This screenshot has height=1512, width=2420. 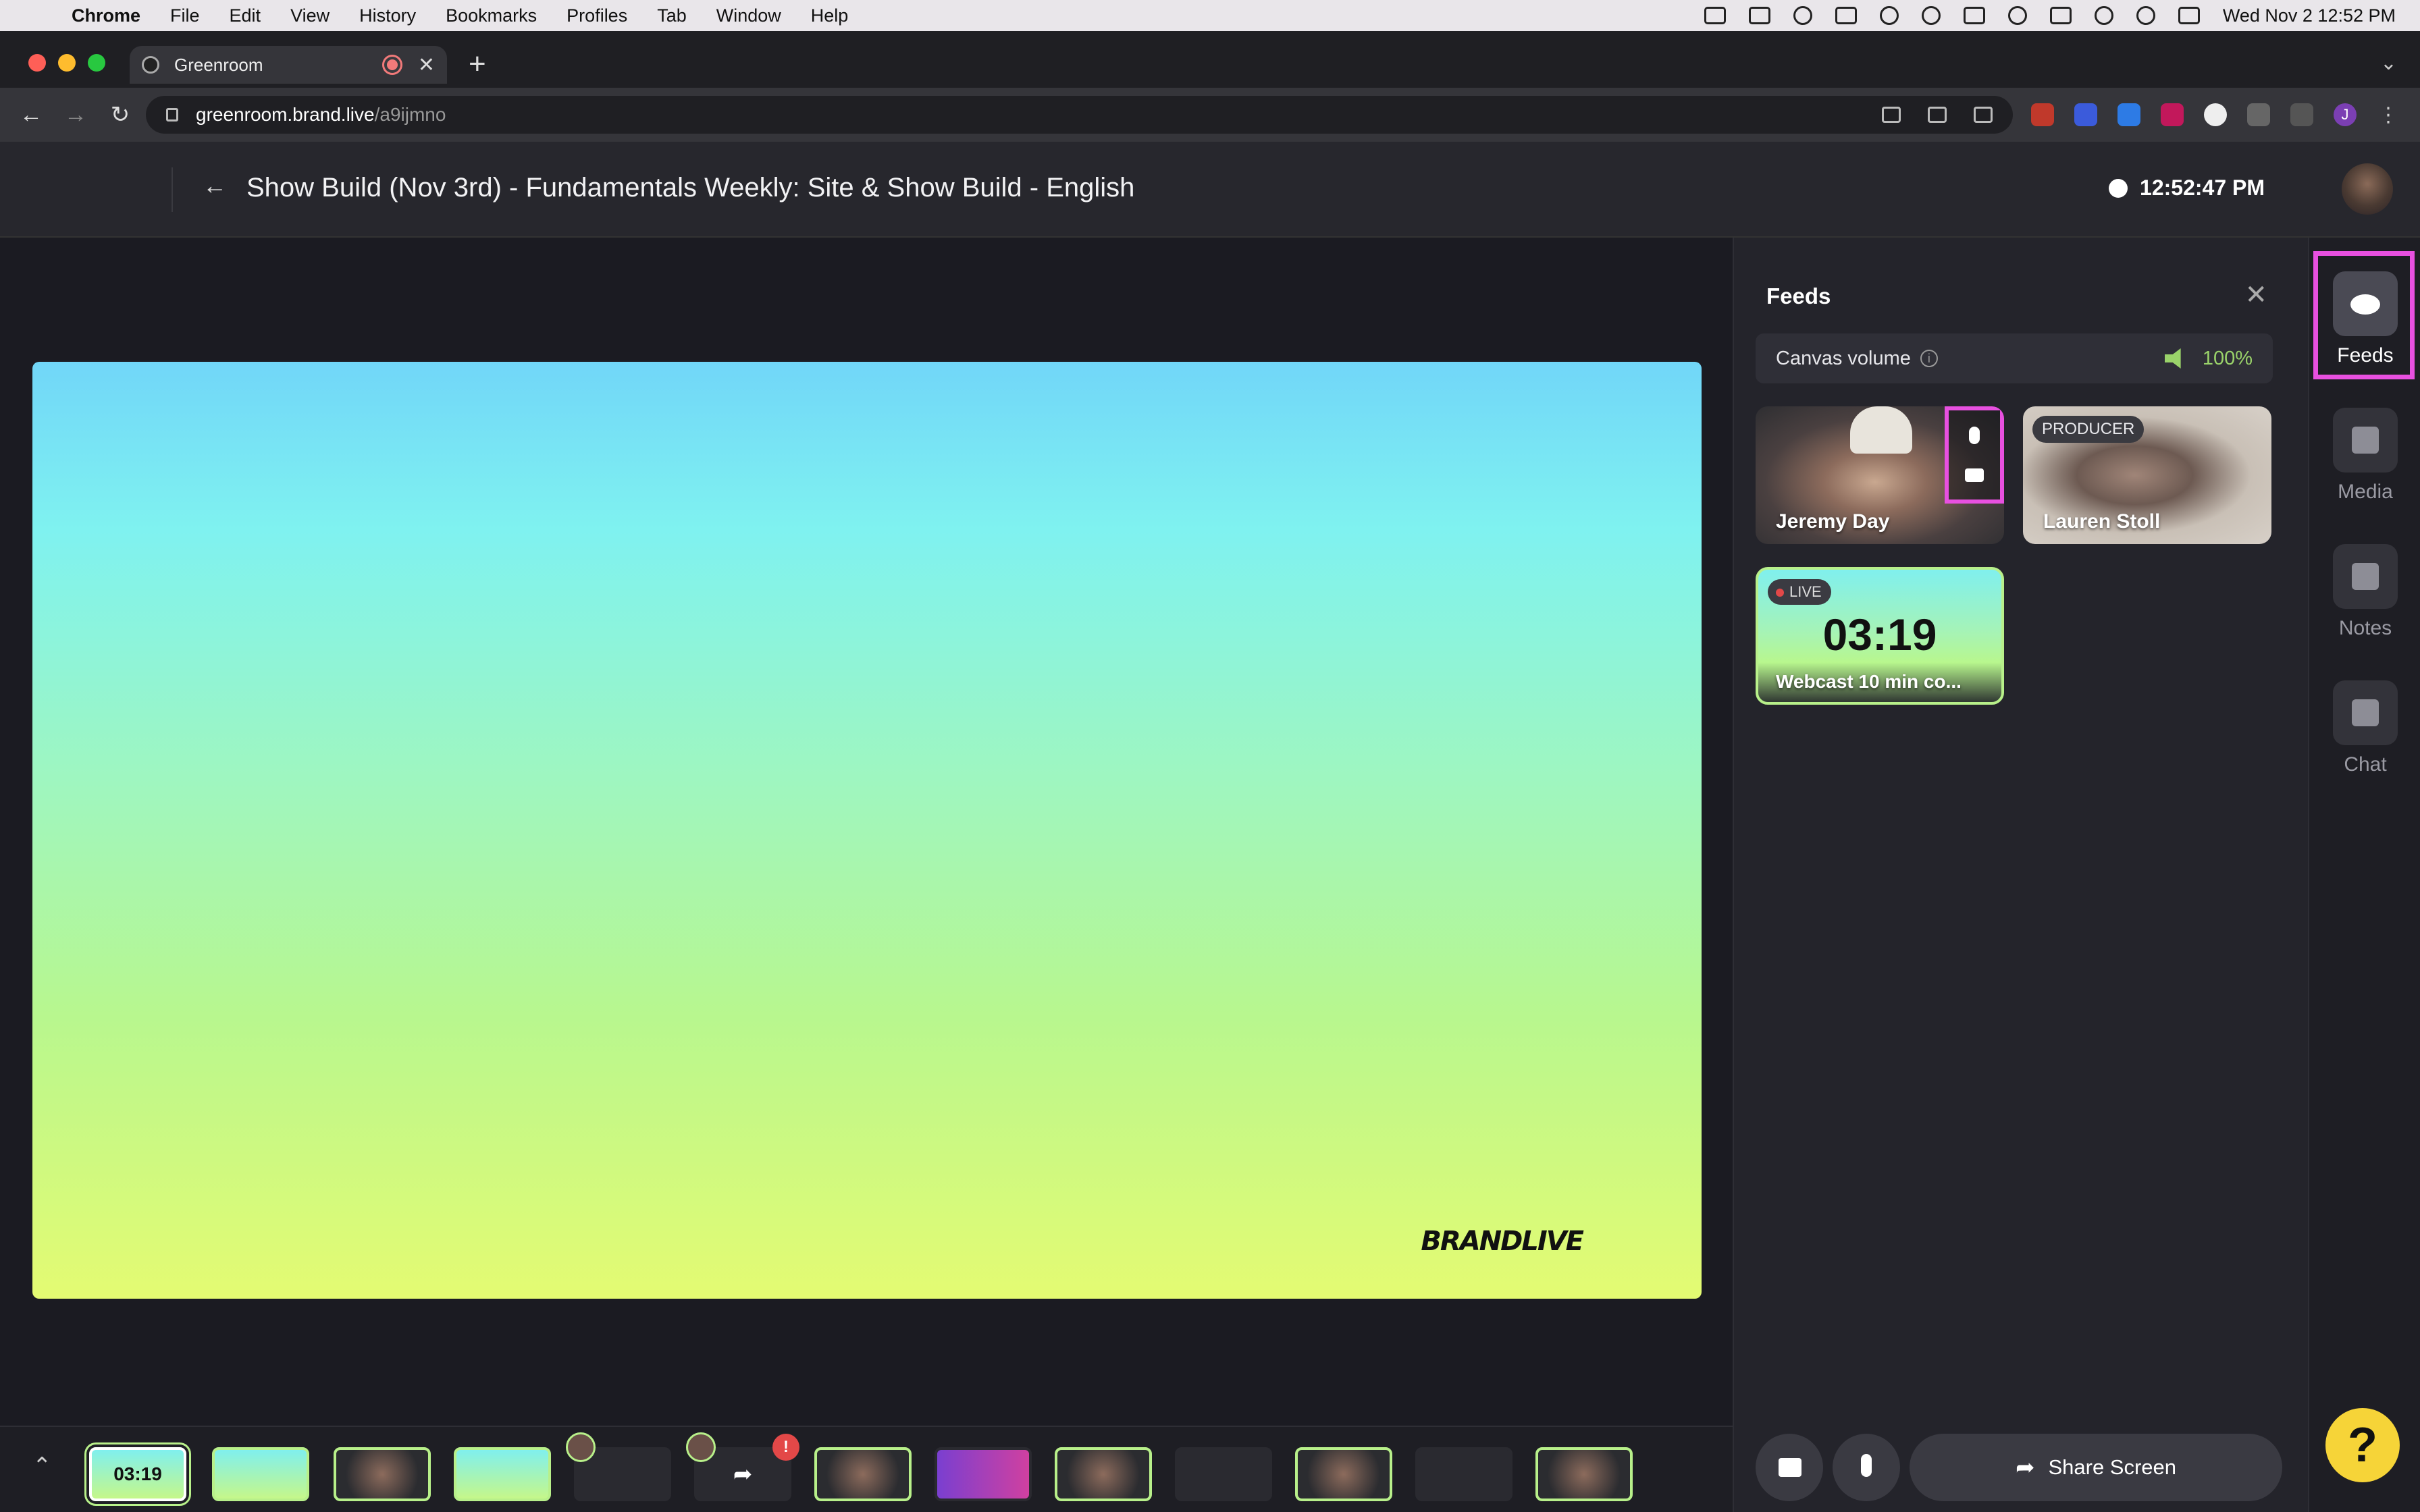 I want to click on countdown-timer: 03:19, so click(x=1879, y=634).